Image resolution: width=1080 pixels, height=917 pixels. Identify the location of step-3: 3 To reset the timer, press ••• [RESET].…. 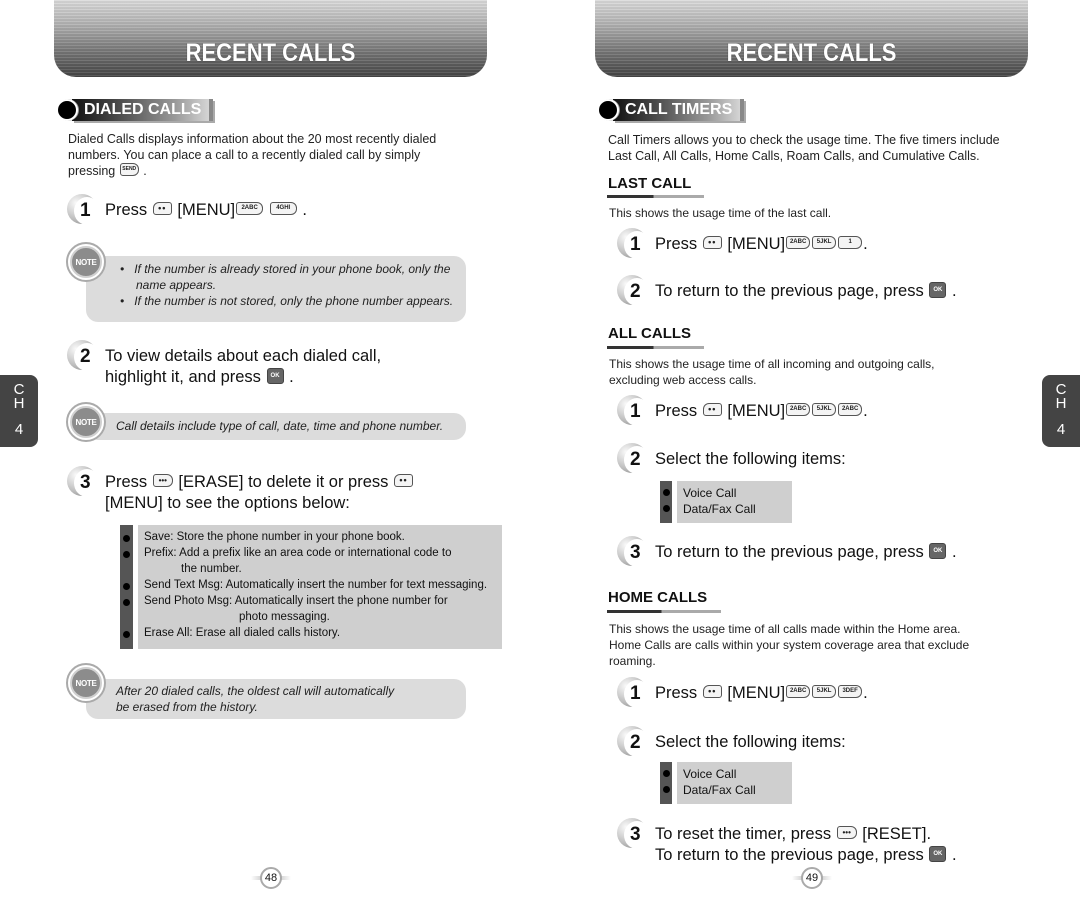
(787, 842).